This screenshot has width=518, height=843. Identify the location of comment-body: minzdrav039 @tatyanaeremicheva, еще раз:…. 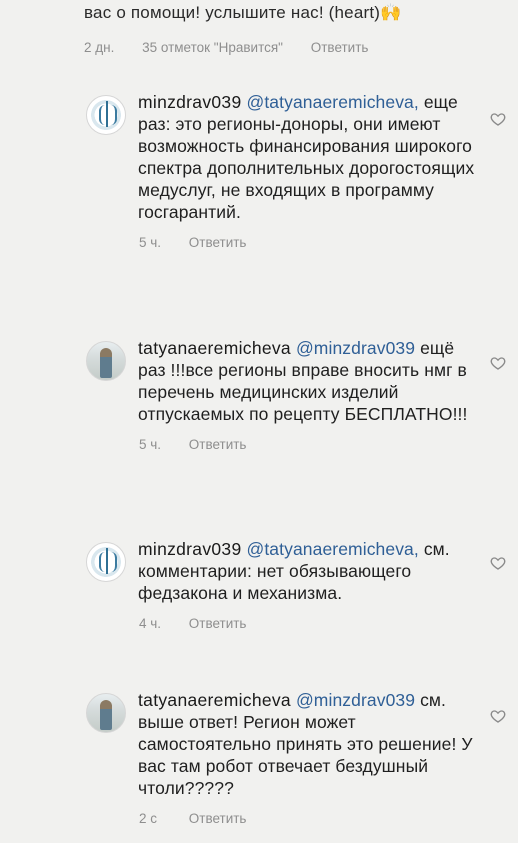
(308, 170).